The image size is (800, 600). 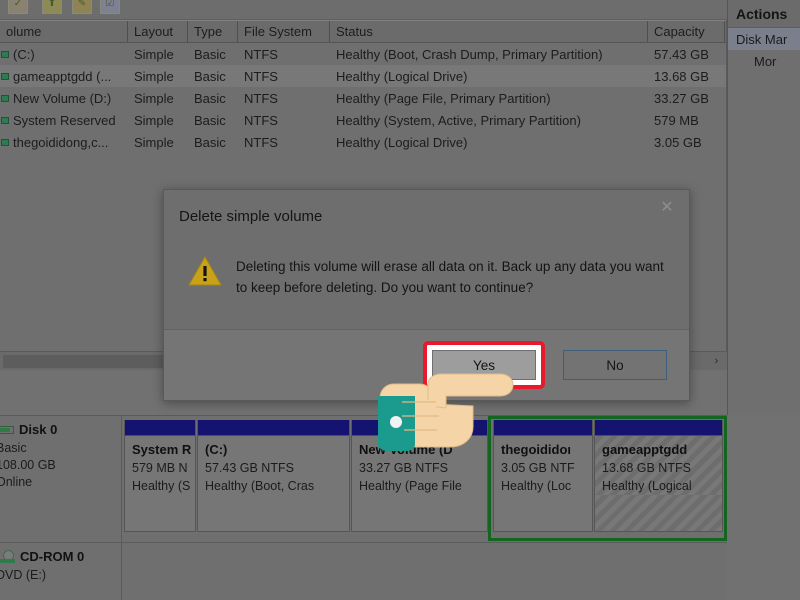 I want to click on partition-name: (C:), so click(x=216, y=449).